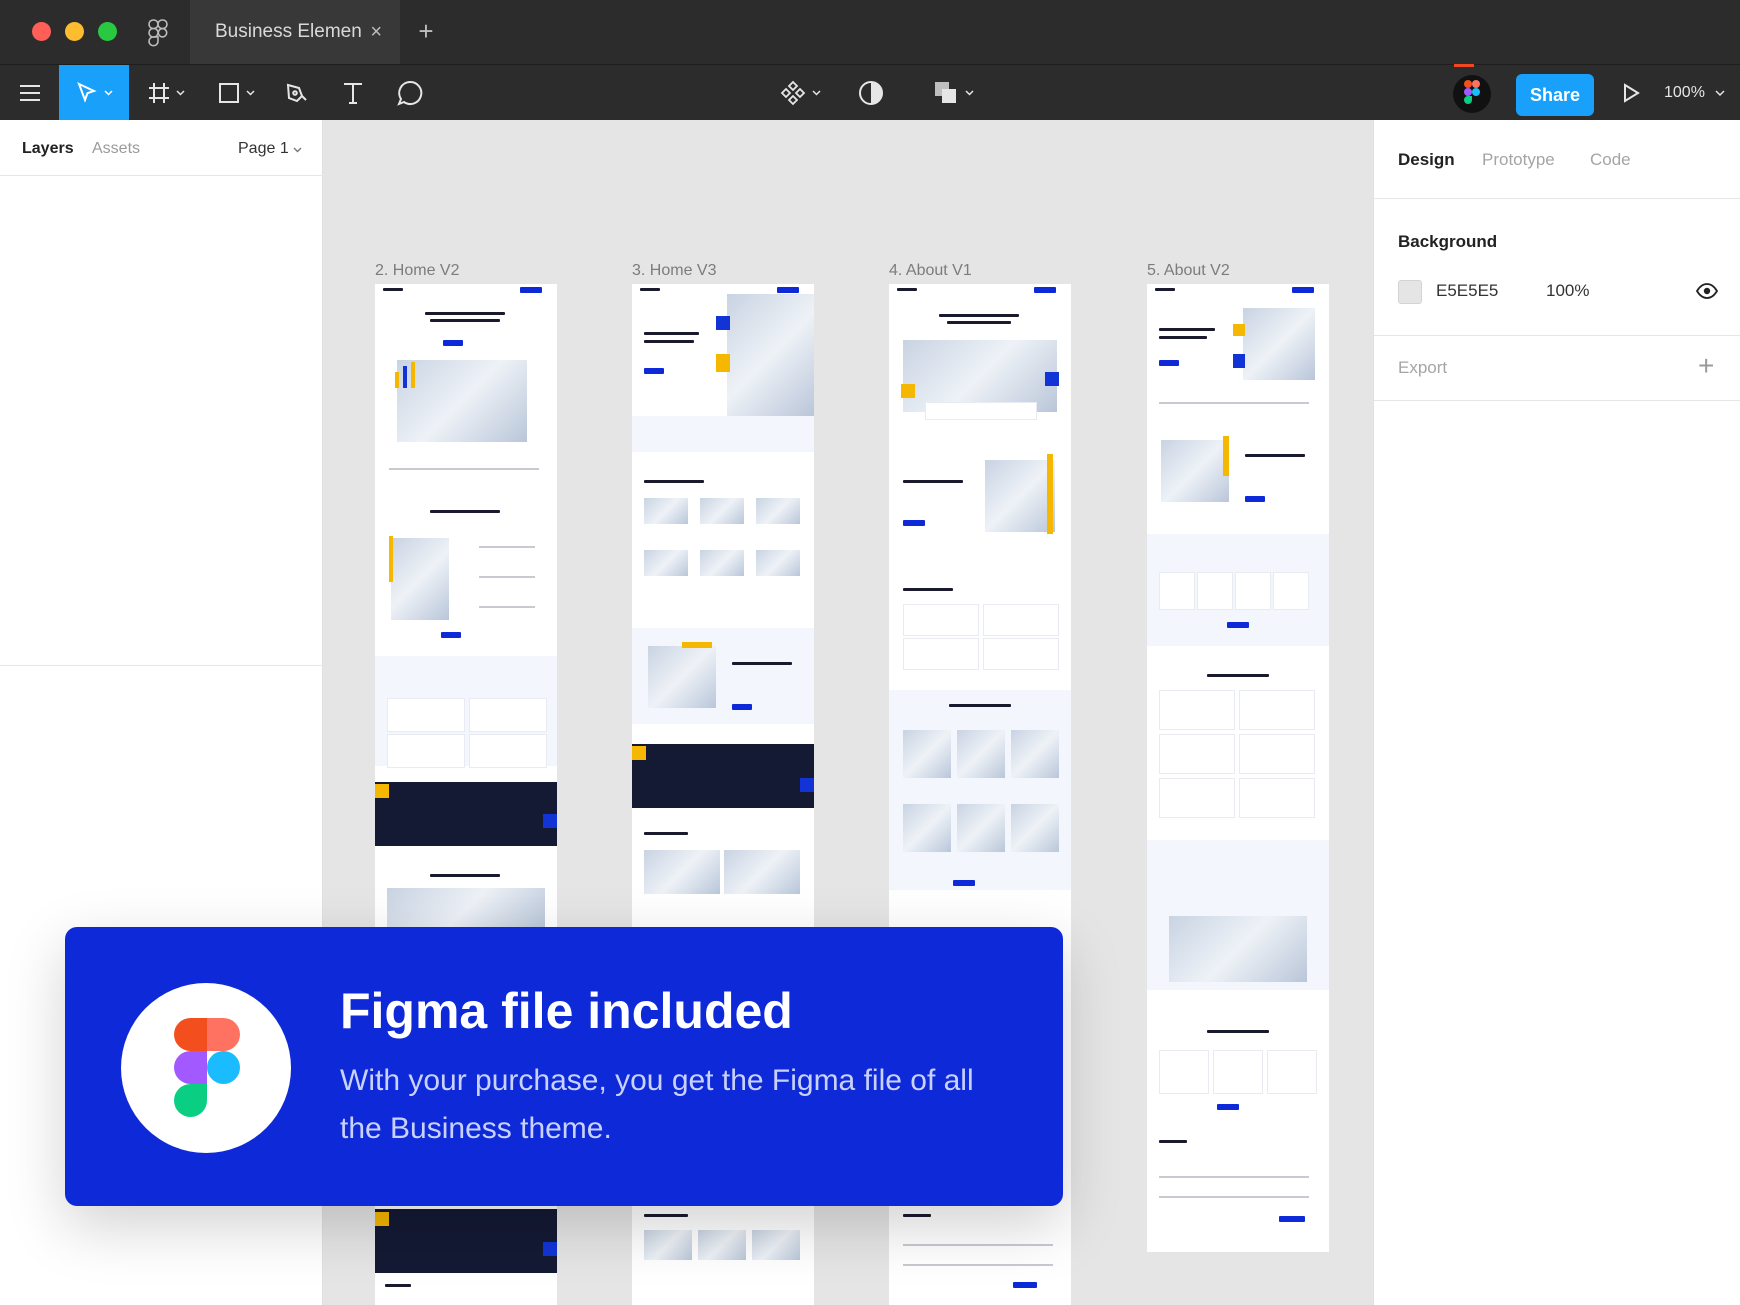 The height and width of the screenshot is (1305, 1740). I want to click on figma-menu-icon, so click(158, 35).